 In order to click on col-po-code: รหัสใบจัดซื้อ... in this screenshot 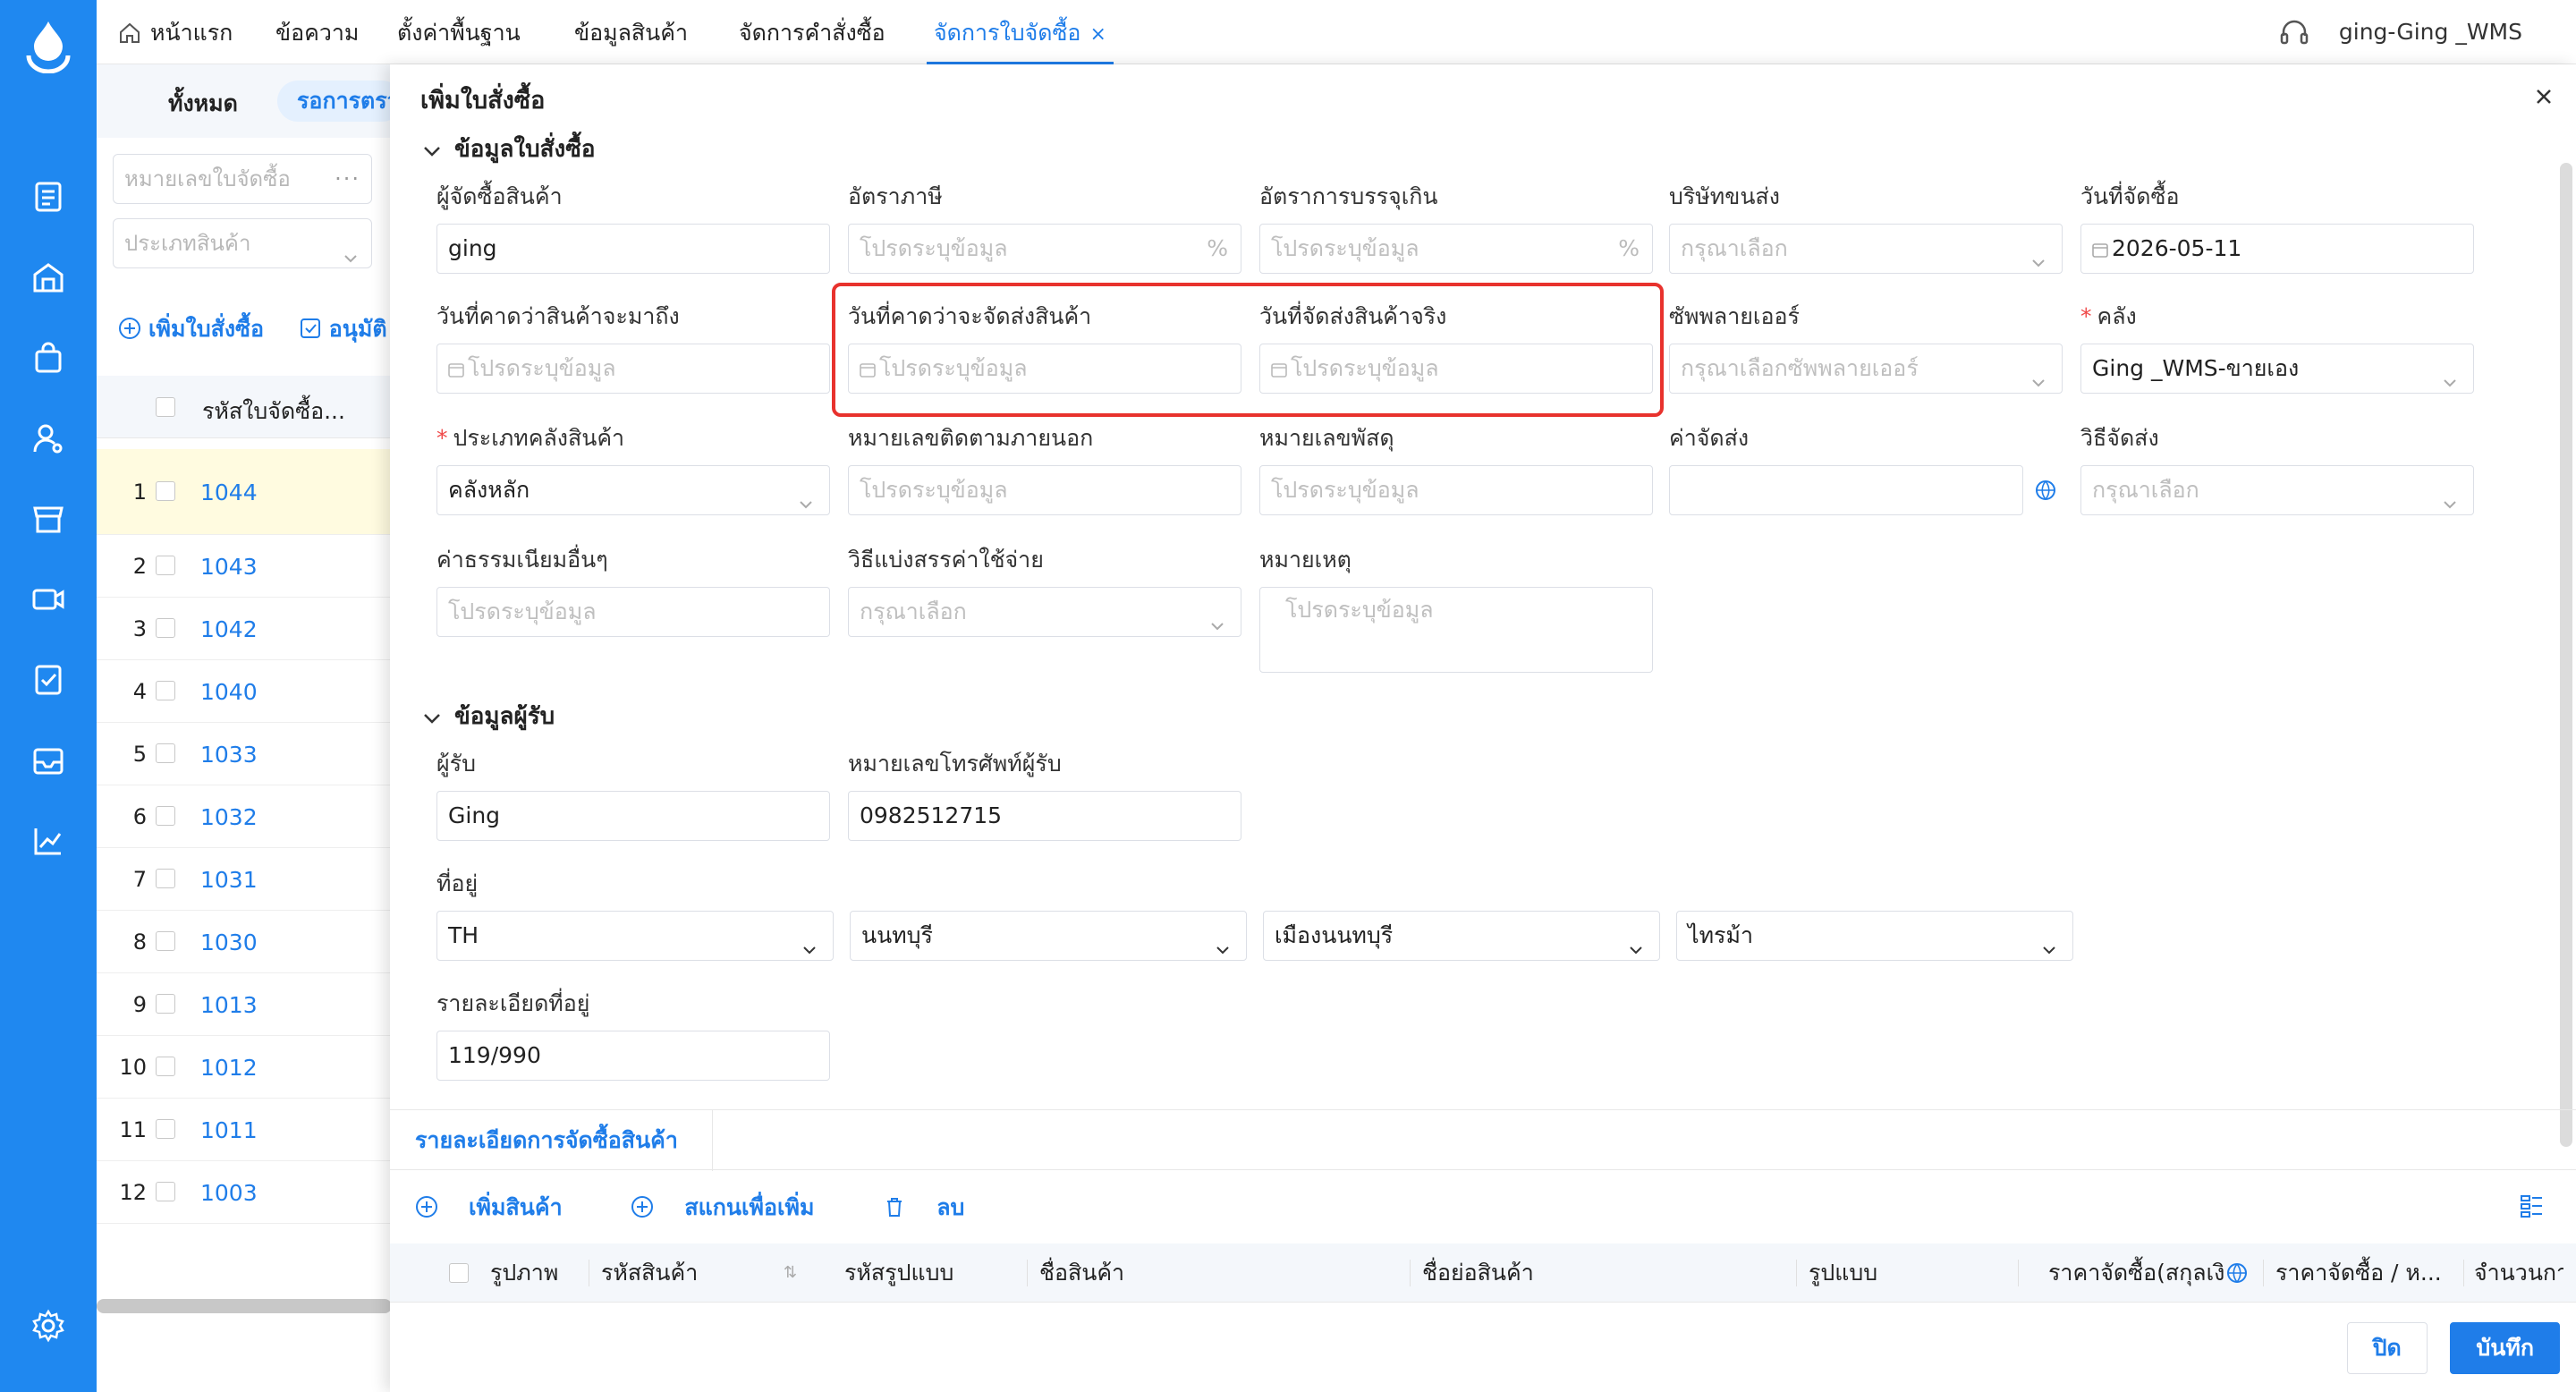, I will do `click(273, 411)`.